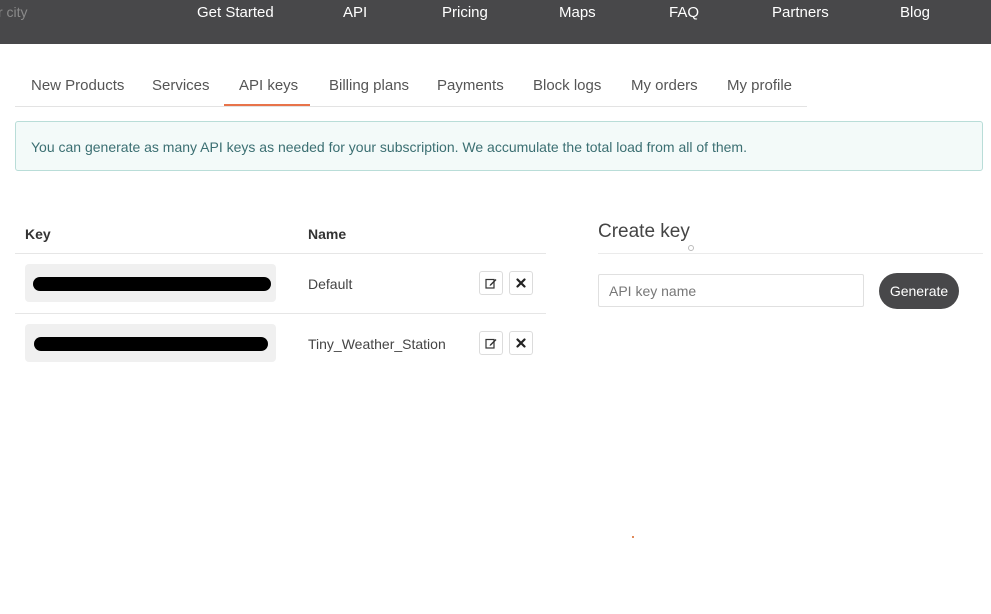 The width and height of the screenshot is (991, 614). Describe the element at coordinates (790, 253) in the screenshot. I see `create-key-divider` at that location.